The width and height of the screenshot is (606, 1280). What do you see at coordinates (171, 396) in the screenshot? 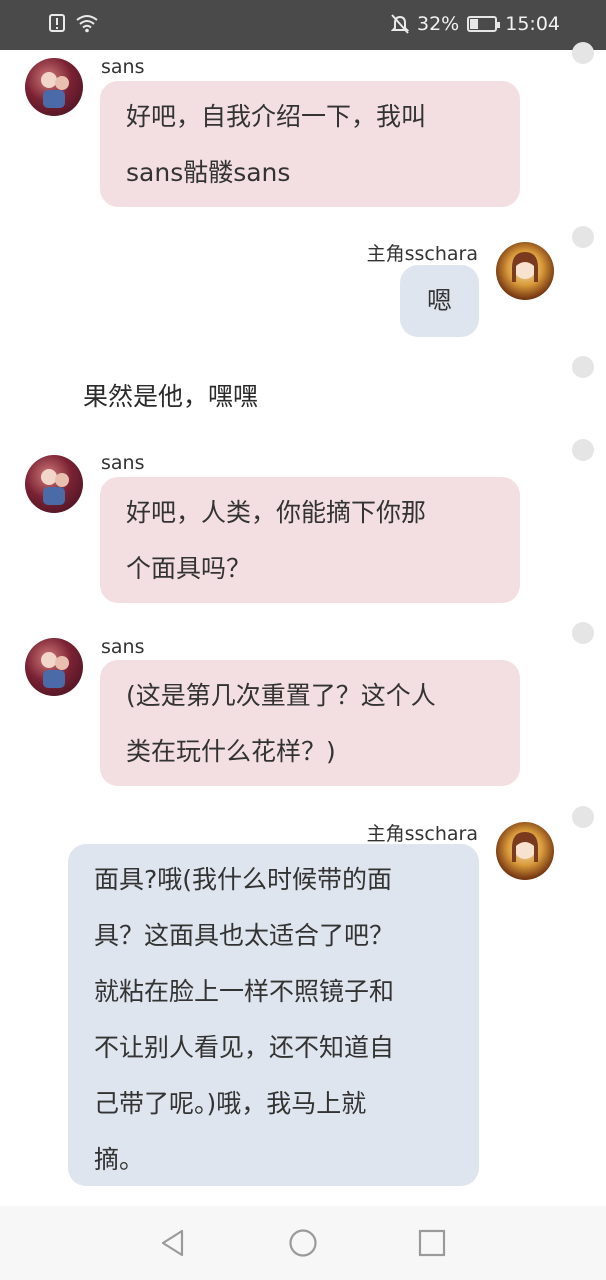
I see `narration-text: 果然是他，嘿嘿` at bounding box center [171, 396].